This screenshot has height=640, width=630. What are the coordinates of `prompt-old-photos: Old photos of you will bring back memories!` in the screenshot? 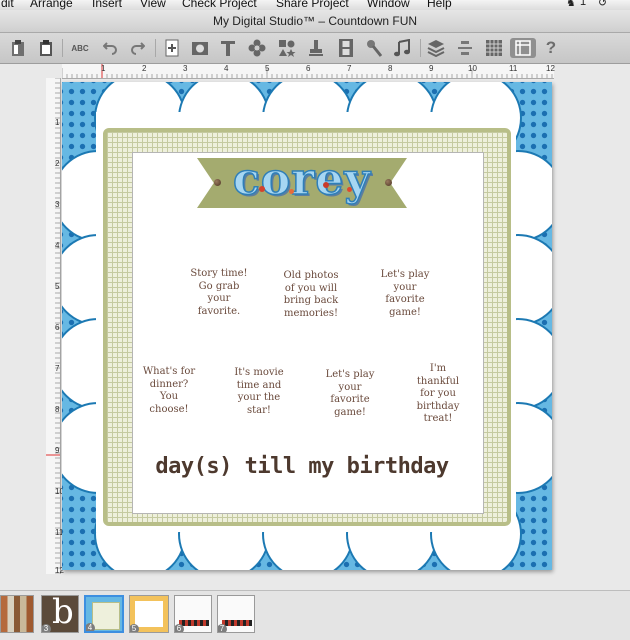 It's located at (311, 295).